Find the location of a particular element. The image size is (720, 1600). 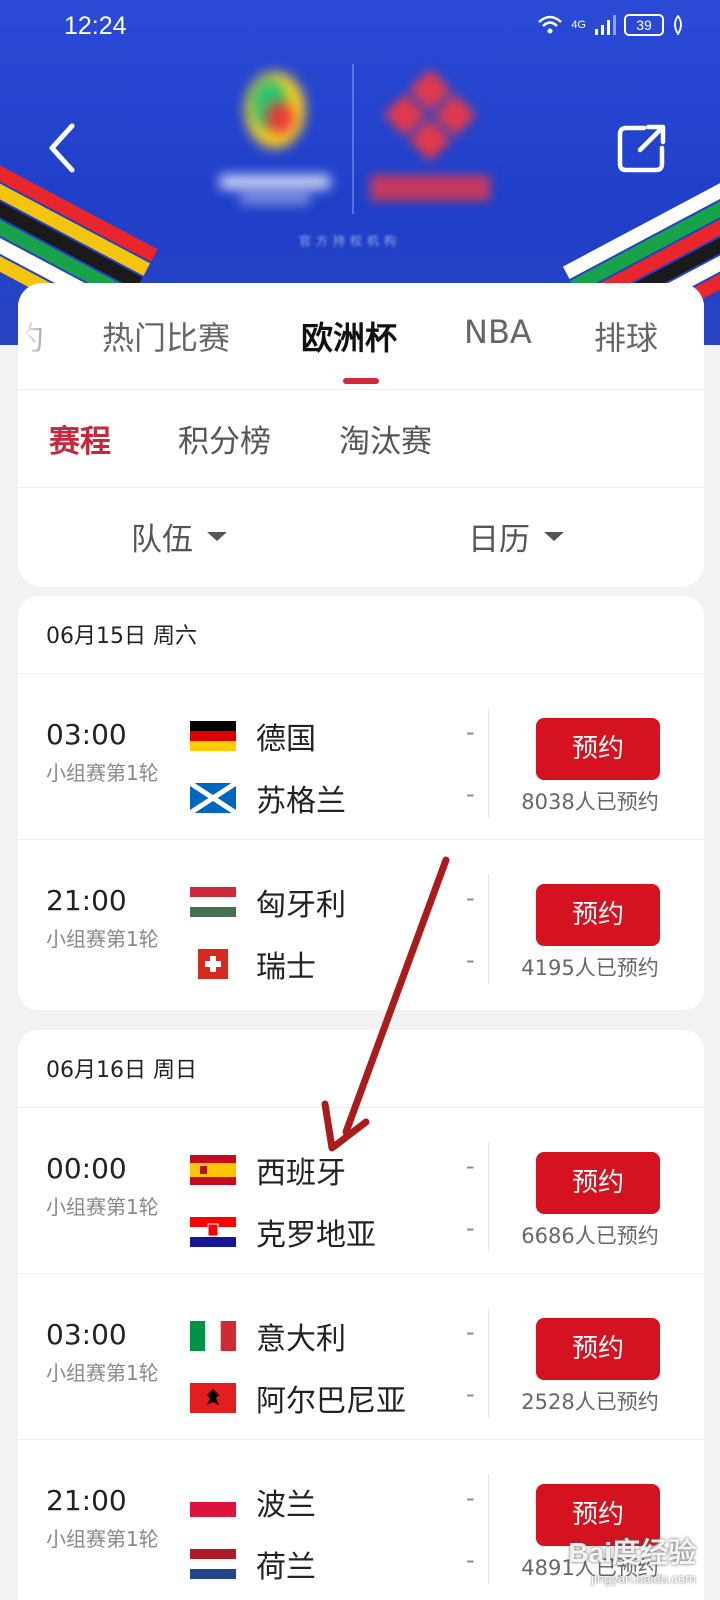

active-tab-indicator is located at coordinates (361, 381).